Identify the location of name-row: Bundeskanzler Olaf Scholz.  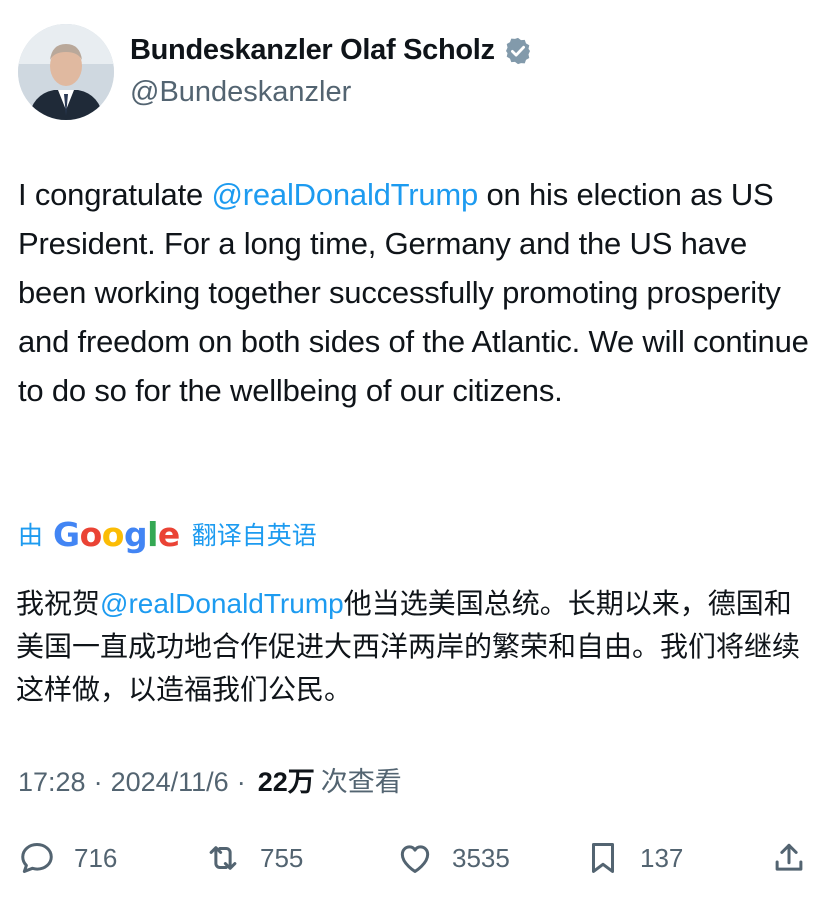
(331, 50).